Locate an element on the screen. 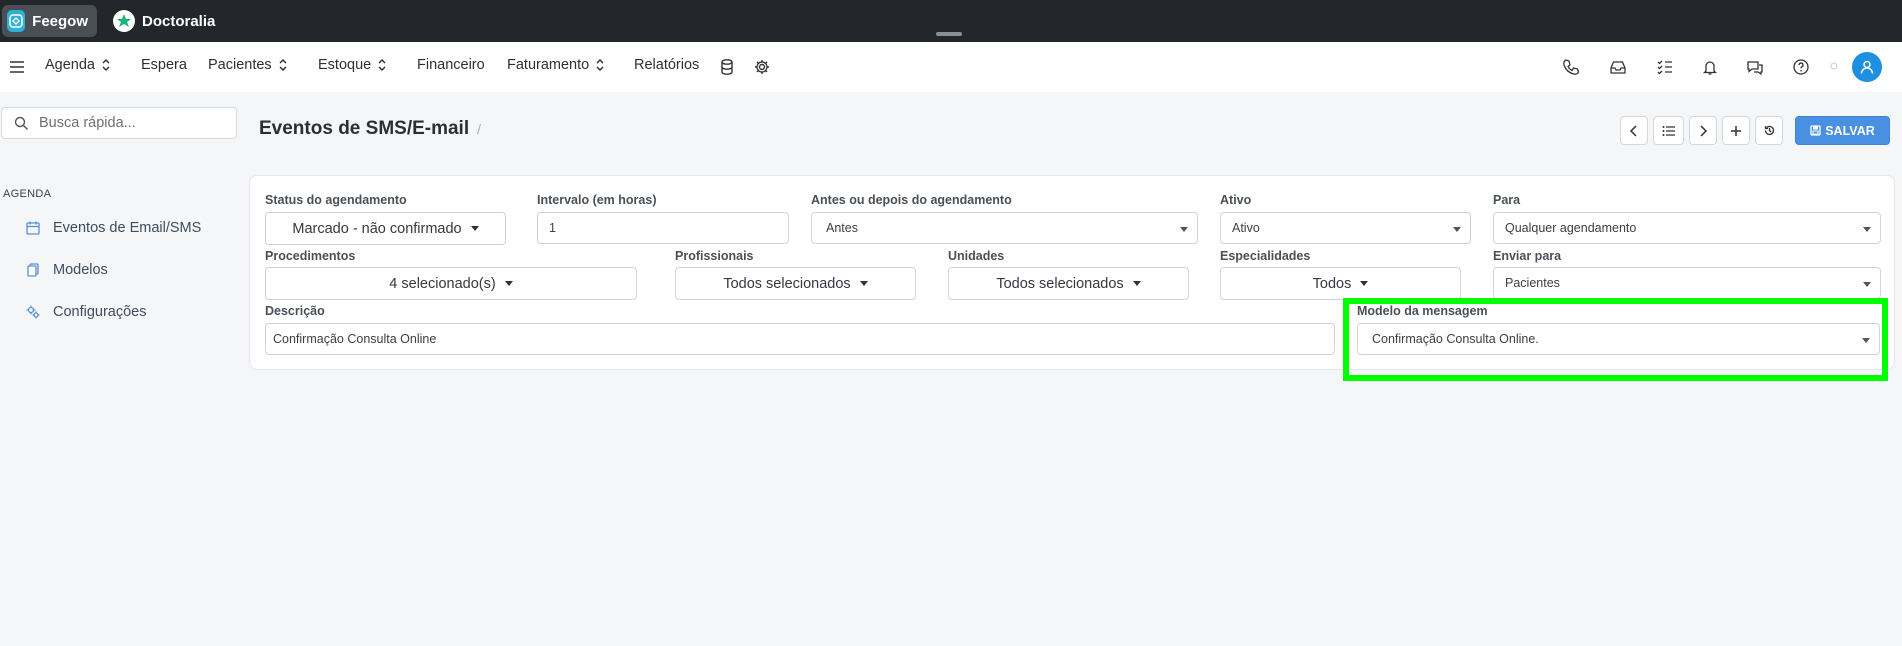 The width and height of the screenshot is (1902, 646). unidades-select: Todos selecionados is located at coordinates (1068, 283).